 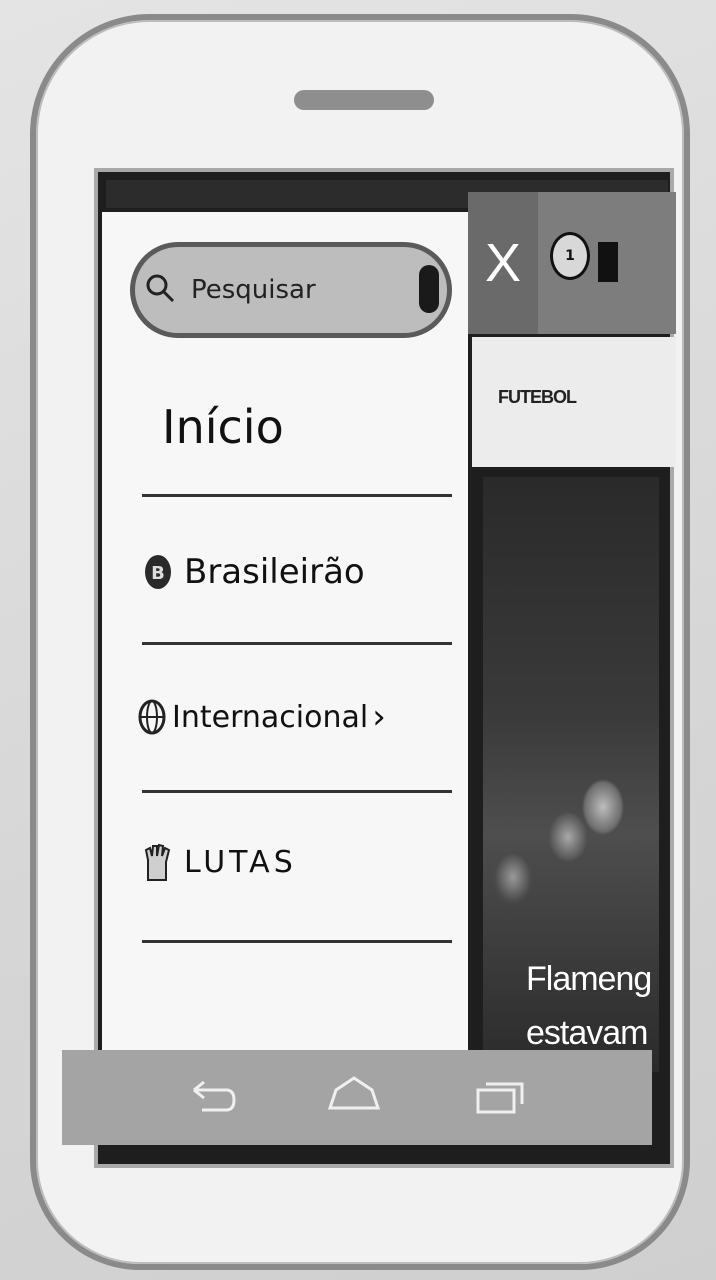 What do you see at coordinates (152, 717) in the screenshot?
I see `globe-icon` at bounding box center [152, 717].